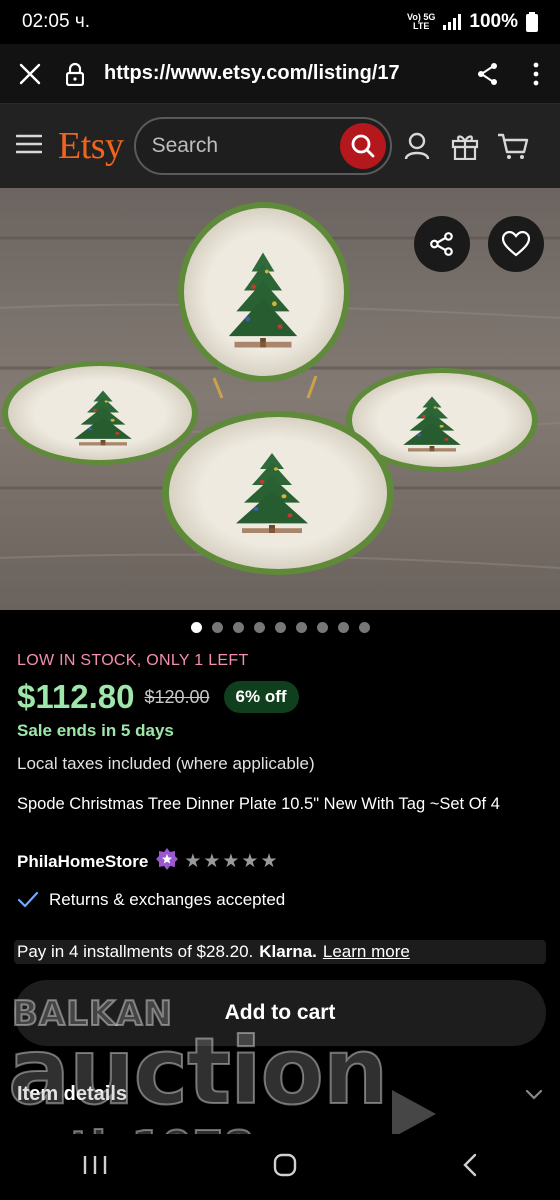 The image size is (560, 1200). What do you see at coordinates (185, 145) in the screenshot?
I see `search-placeholder: Search` at bounding box center [185, 145].